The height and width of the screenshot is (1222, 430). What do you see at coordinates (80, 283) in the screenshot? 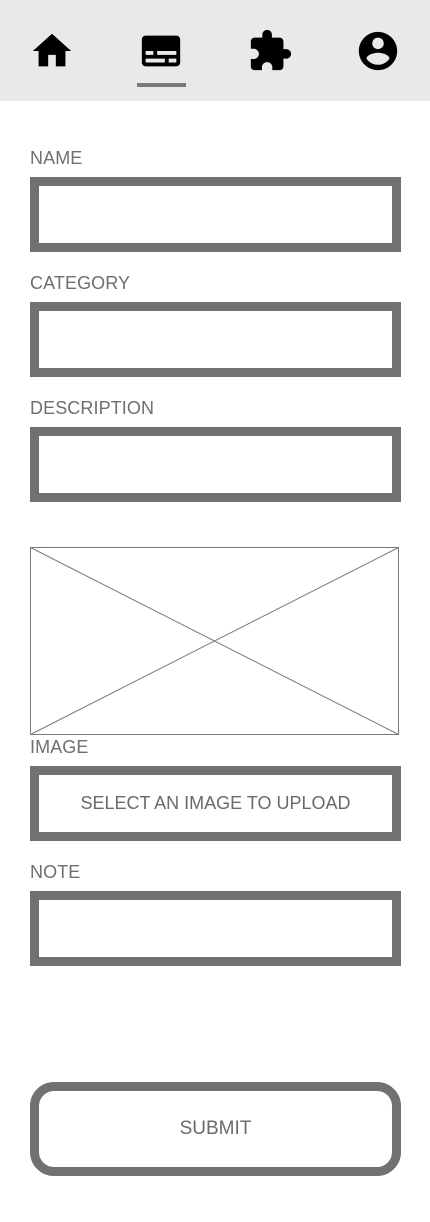
I see `category-label: CATEGORY` at bounding box center [80, 283].